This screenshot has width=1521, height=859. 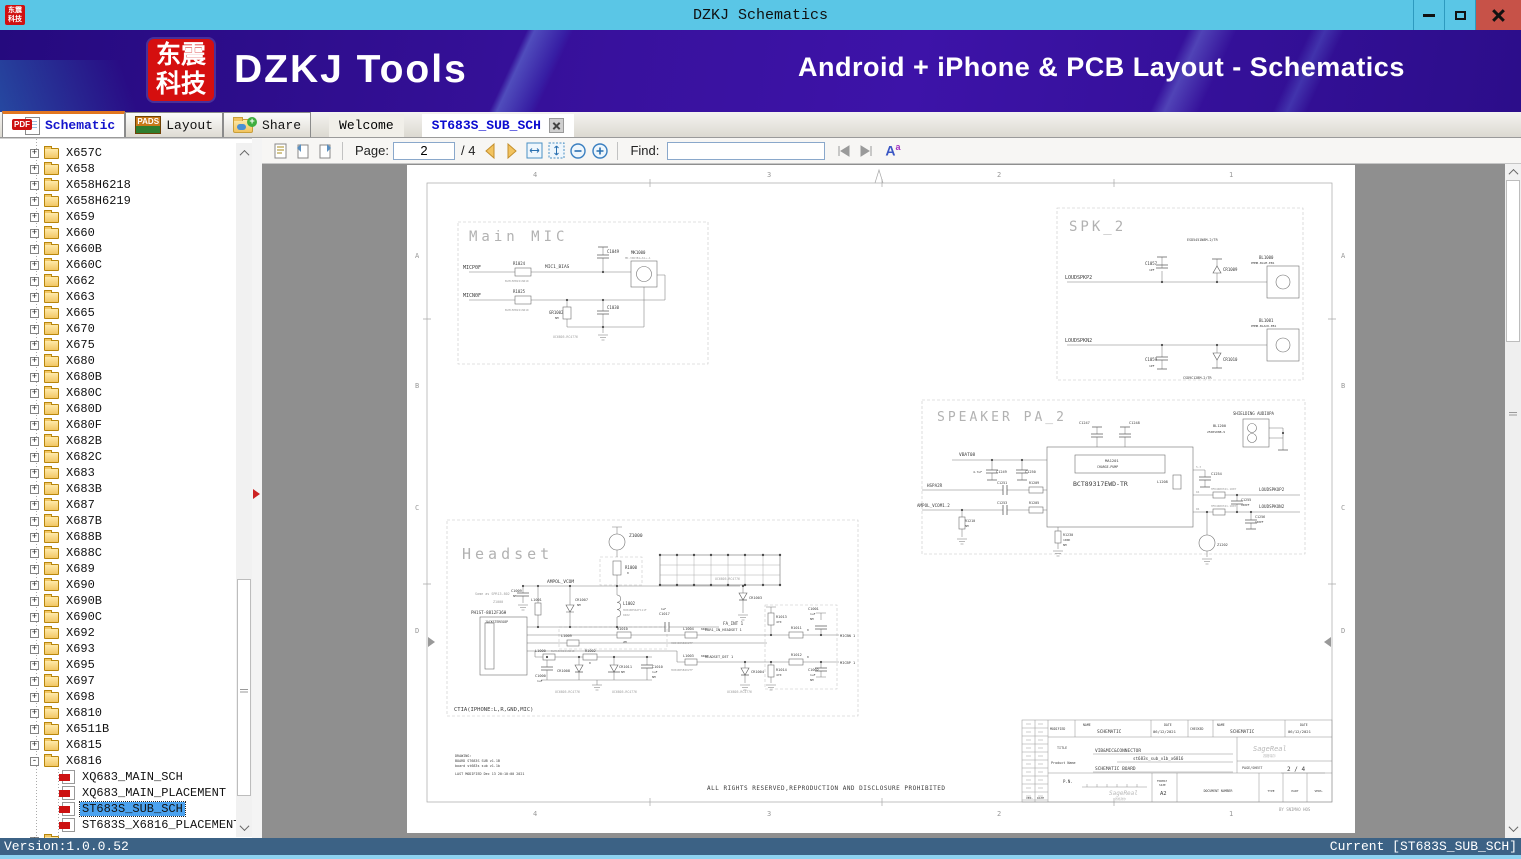 What do you see at coordinates (118, 617) in the screenshot?
I see `tree-item: + X690C` at bounding box center [118, 617].